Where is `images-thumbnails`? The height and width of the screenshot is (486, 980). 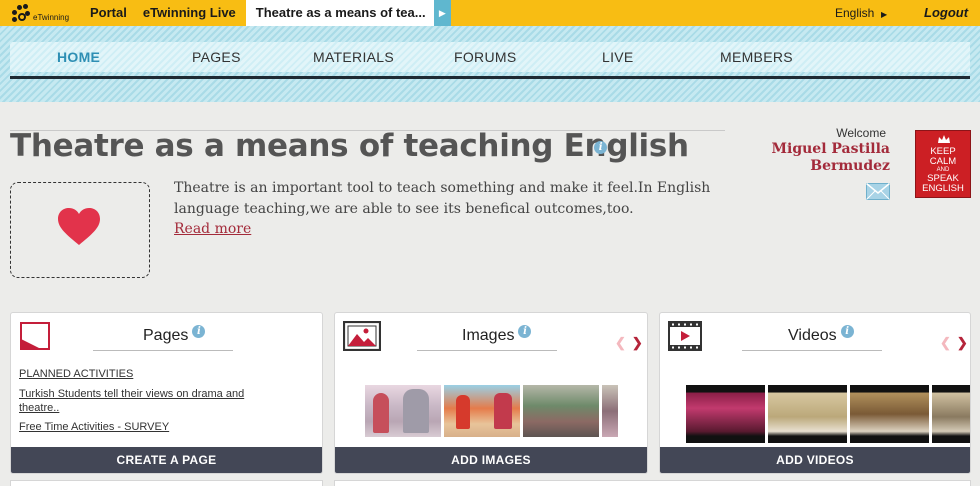 images-thumbnails is located at coordinates (491, 411).